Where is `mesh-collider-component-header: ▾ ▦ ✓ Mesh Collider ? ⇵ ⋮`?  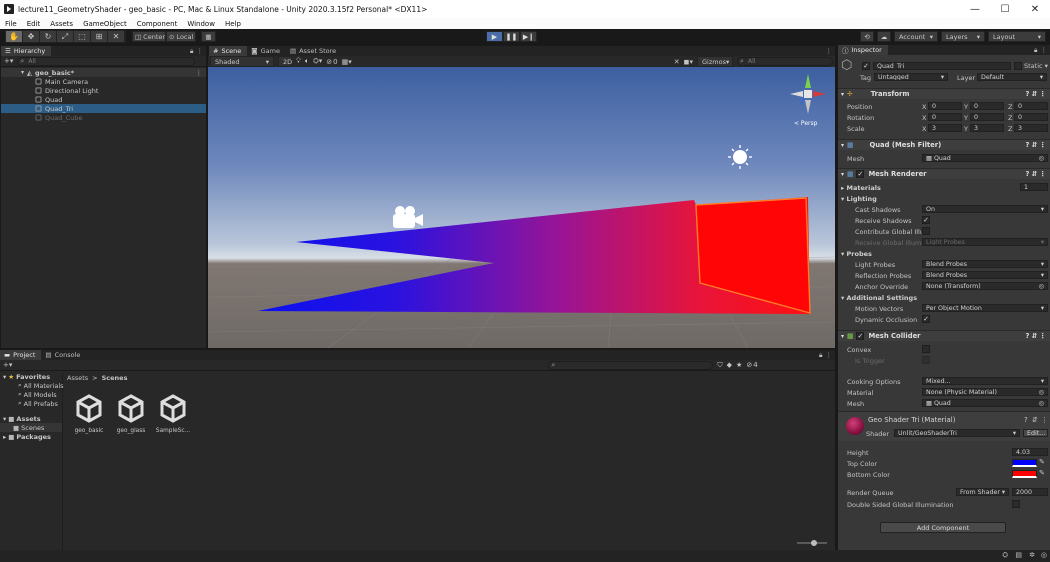
mesh-collider-component-header: ▾ ▦ ✓ Mesh Collider ? ⇵ ⋮ is located at coordinates (944, 335).